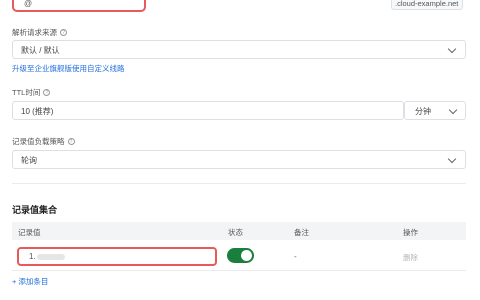 This screenshot has height=300, width=480. I want to click on source-select: 默认 / 默认, so click(239, 49).